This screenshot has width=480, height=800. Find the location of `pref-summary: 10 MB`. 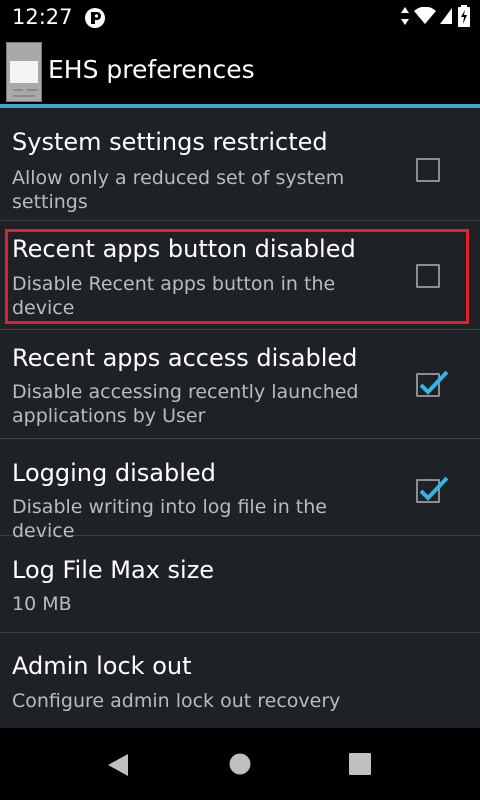

pref-summary: 10 MB is located at coordinates (42, 604).